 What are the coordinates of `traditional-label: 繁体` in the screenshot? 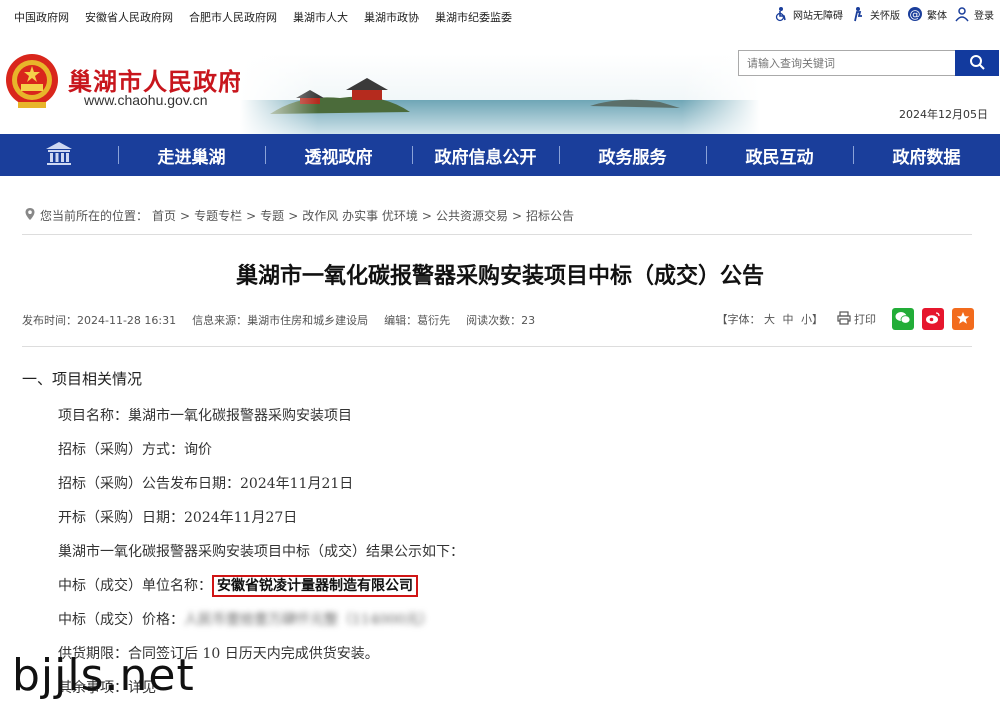 It's located at (937, 16).